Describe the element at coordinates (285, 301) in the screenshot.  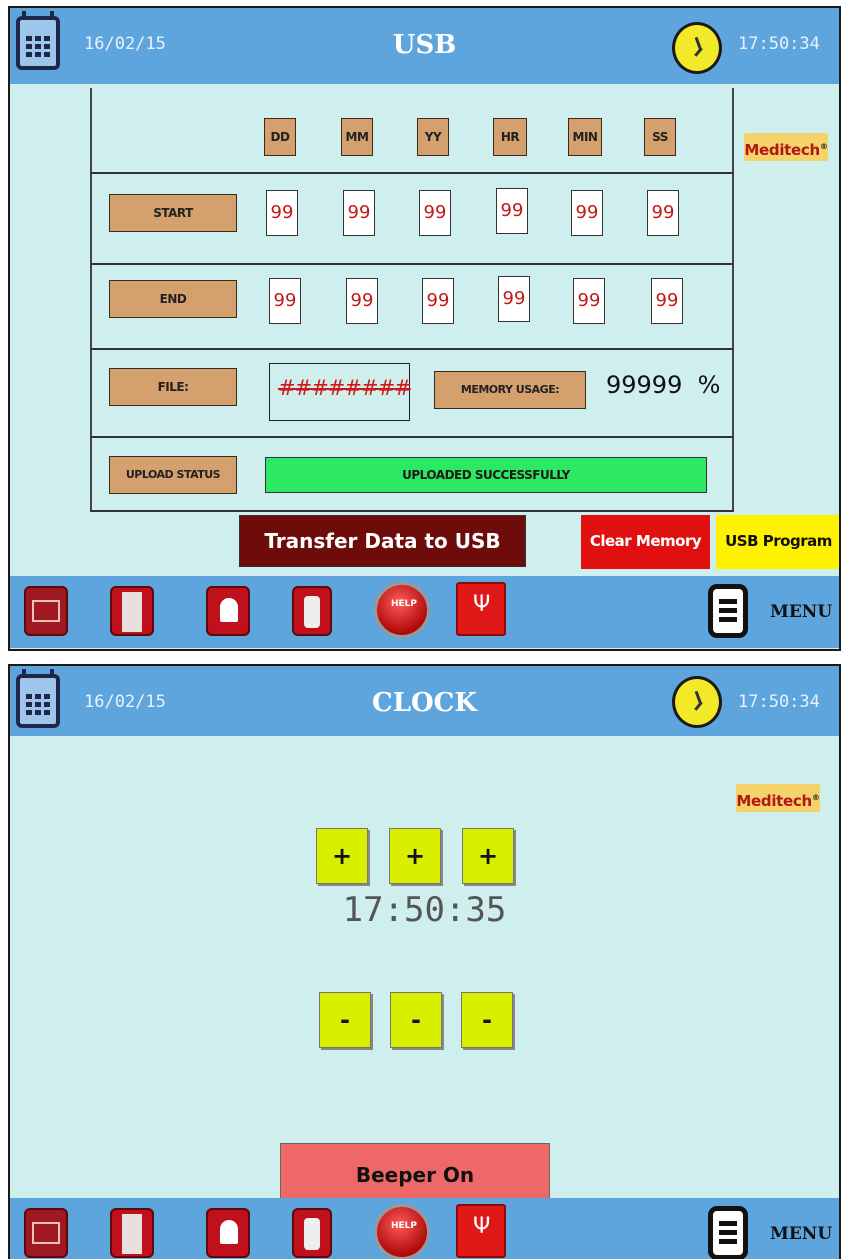
I see `end-dd-field: 99` at that location.